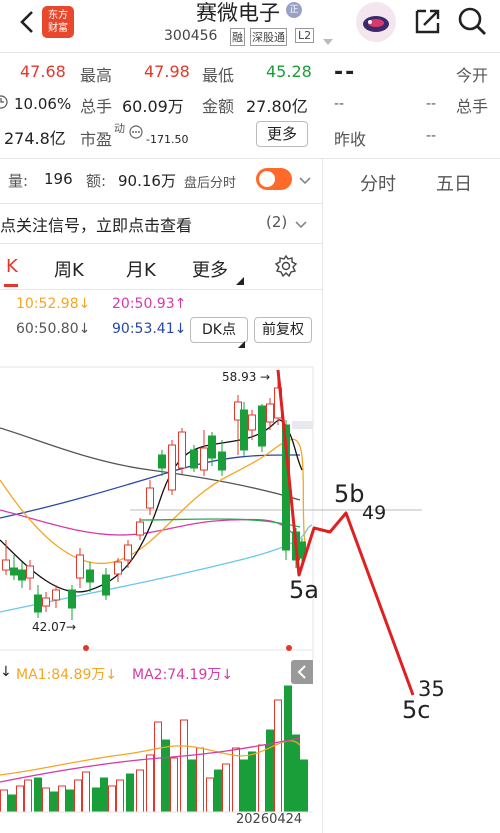 This screenshot has height=833, width=500. I want to click on volume-chart, so click(156, 749).